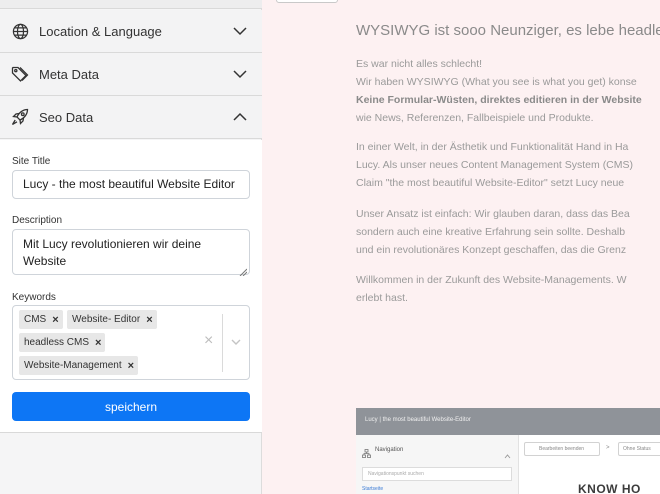  Describe the element at coordinates (37, 220) in the screenshot. I see `description-label: Description` at that location.